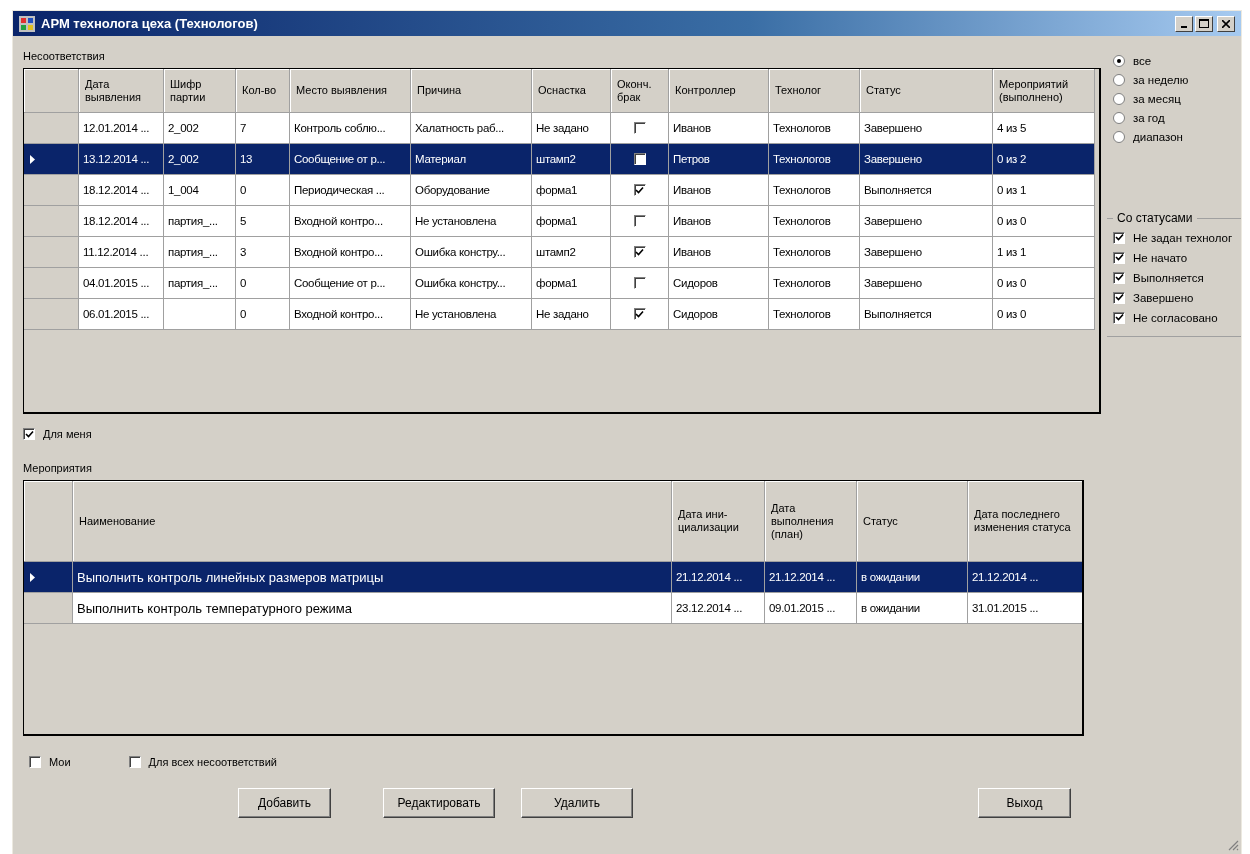  What do you see at coordinates (1044, 190) in the screenshot?
I see `table-cell: 0 из 1` at bounding box center [1044, 190].